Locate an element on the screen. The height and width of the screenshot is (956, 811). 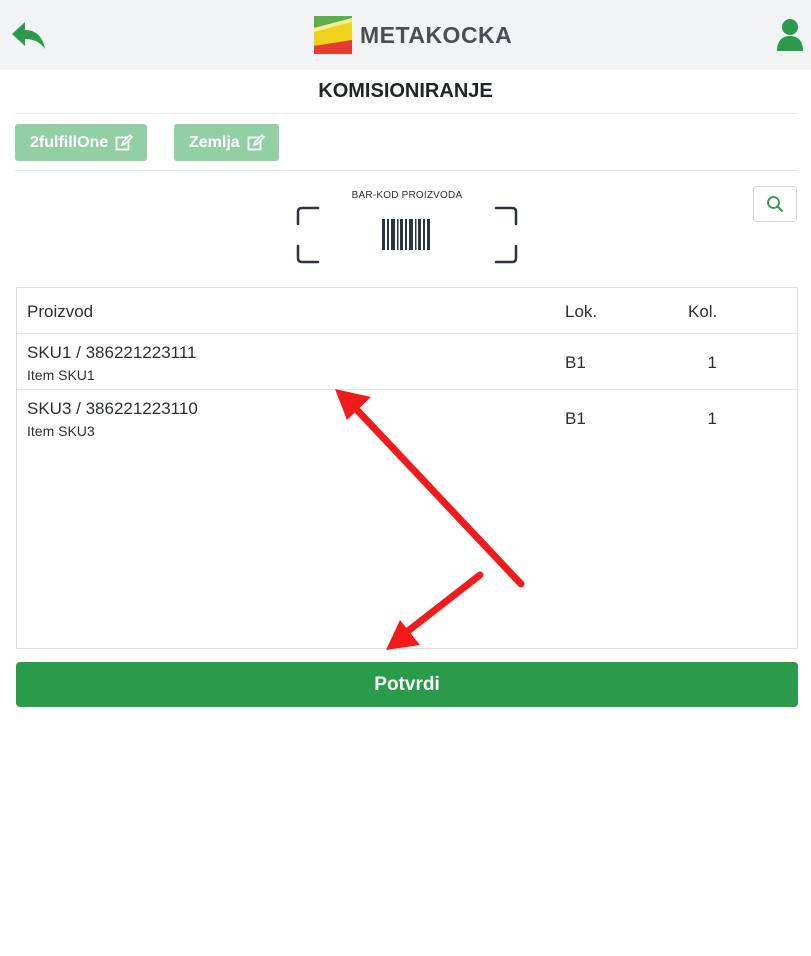
confirm-button: Potvrdi is located at coordinates (407, 684).